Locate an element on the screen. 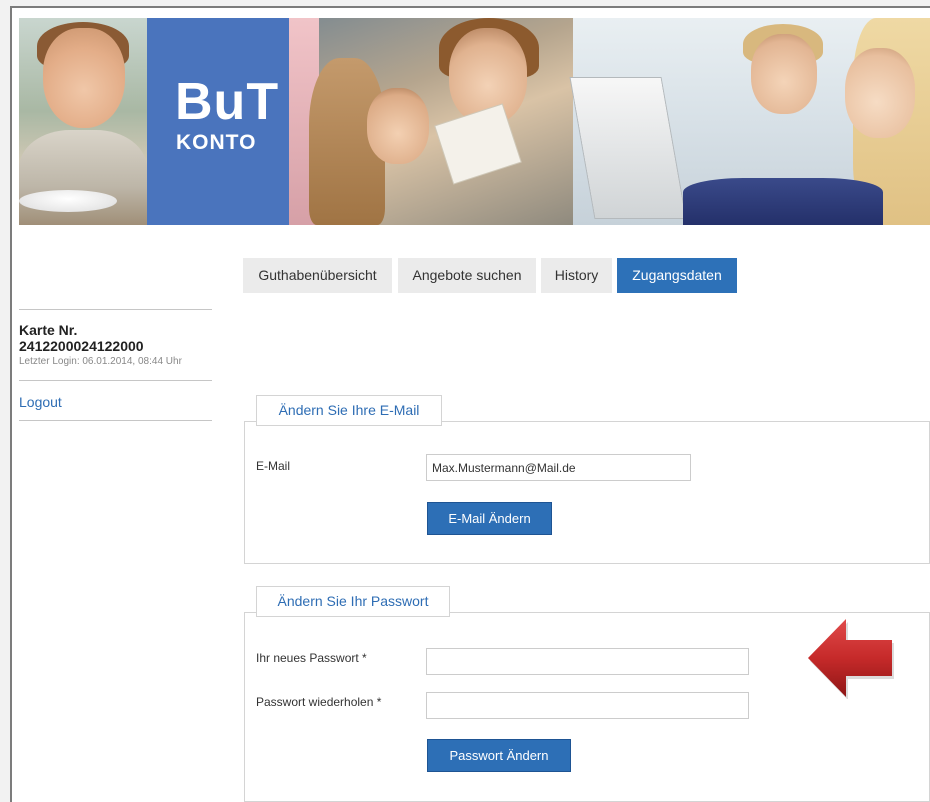 This screenshot has height=802, width=930. logo-title: BuT is located at coordinates (227, 102).